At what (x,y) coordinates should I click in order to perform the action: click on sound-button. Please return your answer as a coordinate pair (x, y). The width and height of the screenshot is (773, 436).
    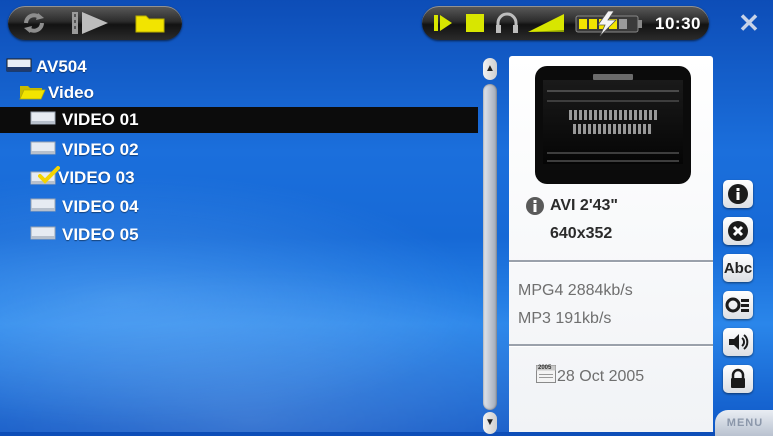
    Looking at the image, I should click on (738, 342).